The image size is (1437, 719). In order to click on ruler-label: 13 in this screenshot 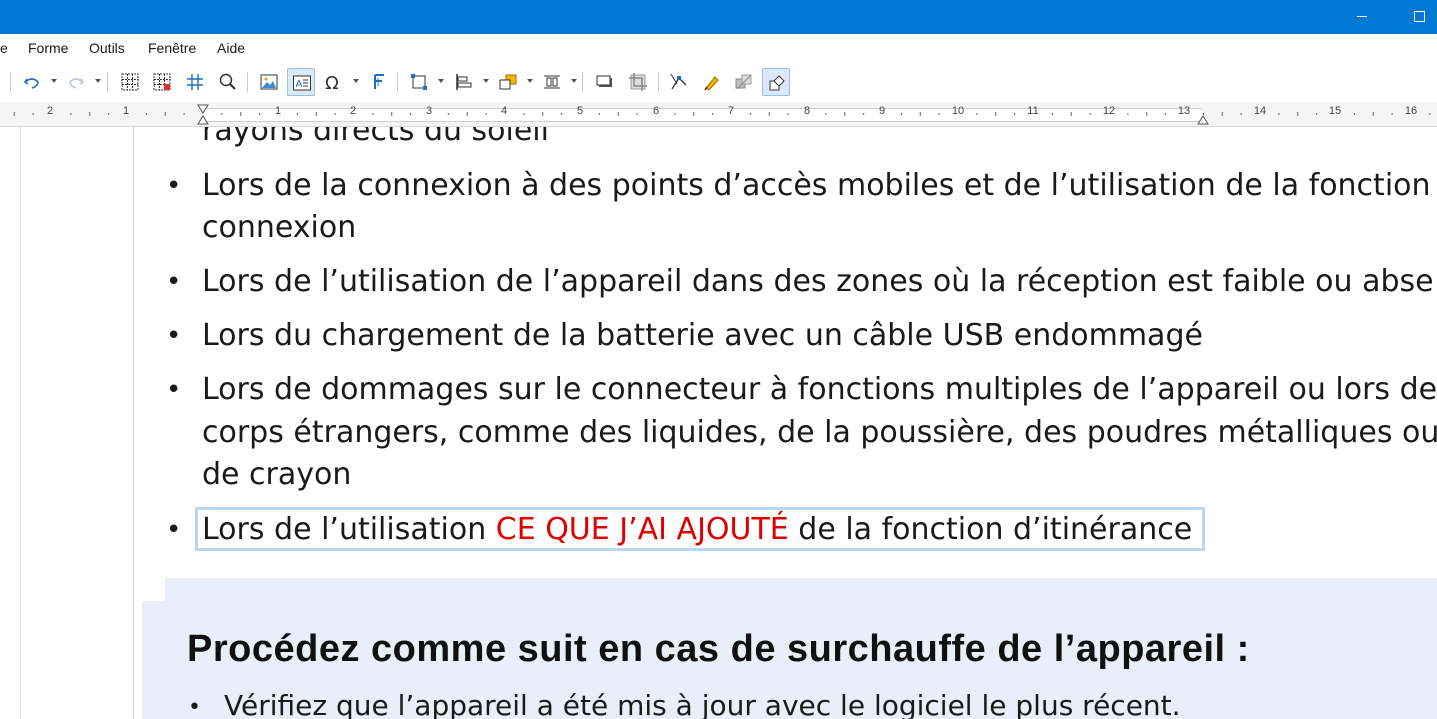, I will do `click(1184, 111)`.